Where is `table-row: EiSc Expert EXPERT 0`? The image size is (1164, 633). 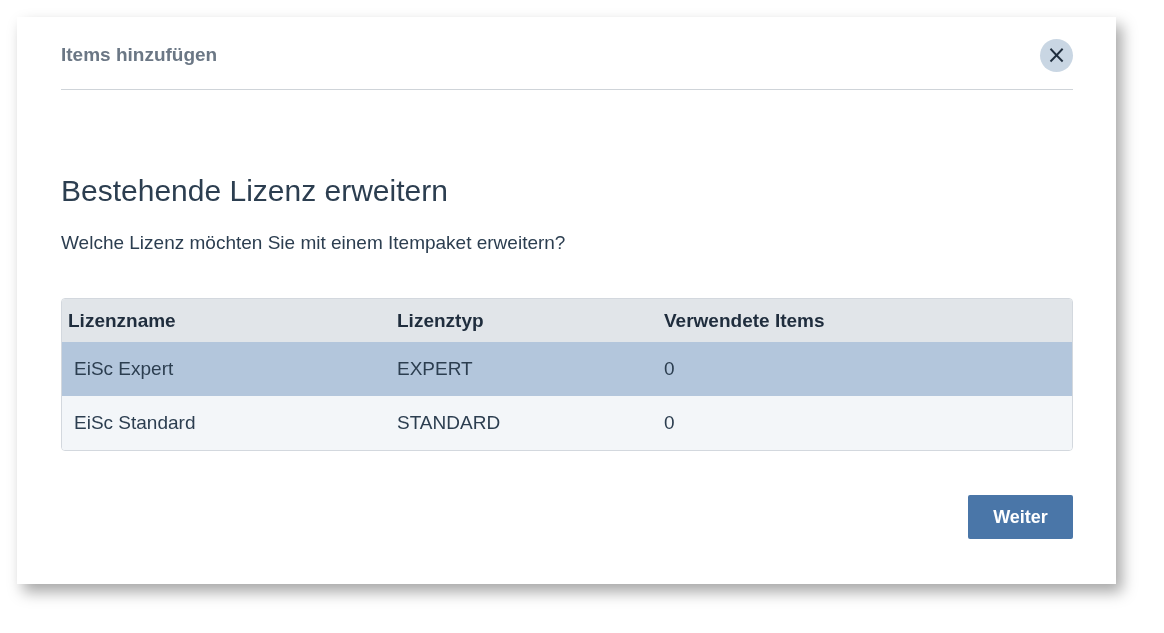 table-row: EiSc Expert EXPERT 0 is located at coordinates (567, 369).